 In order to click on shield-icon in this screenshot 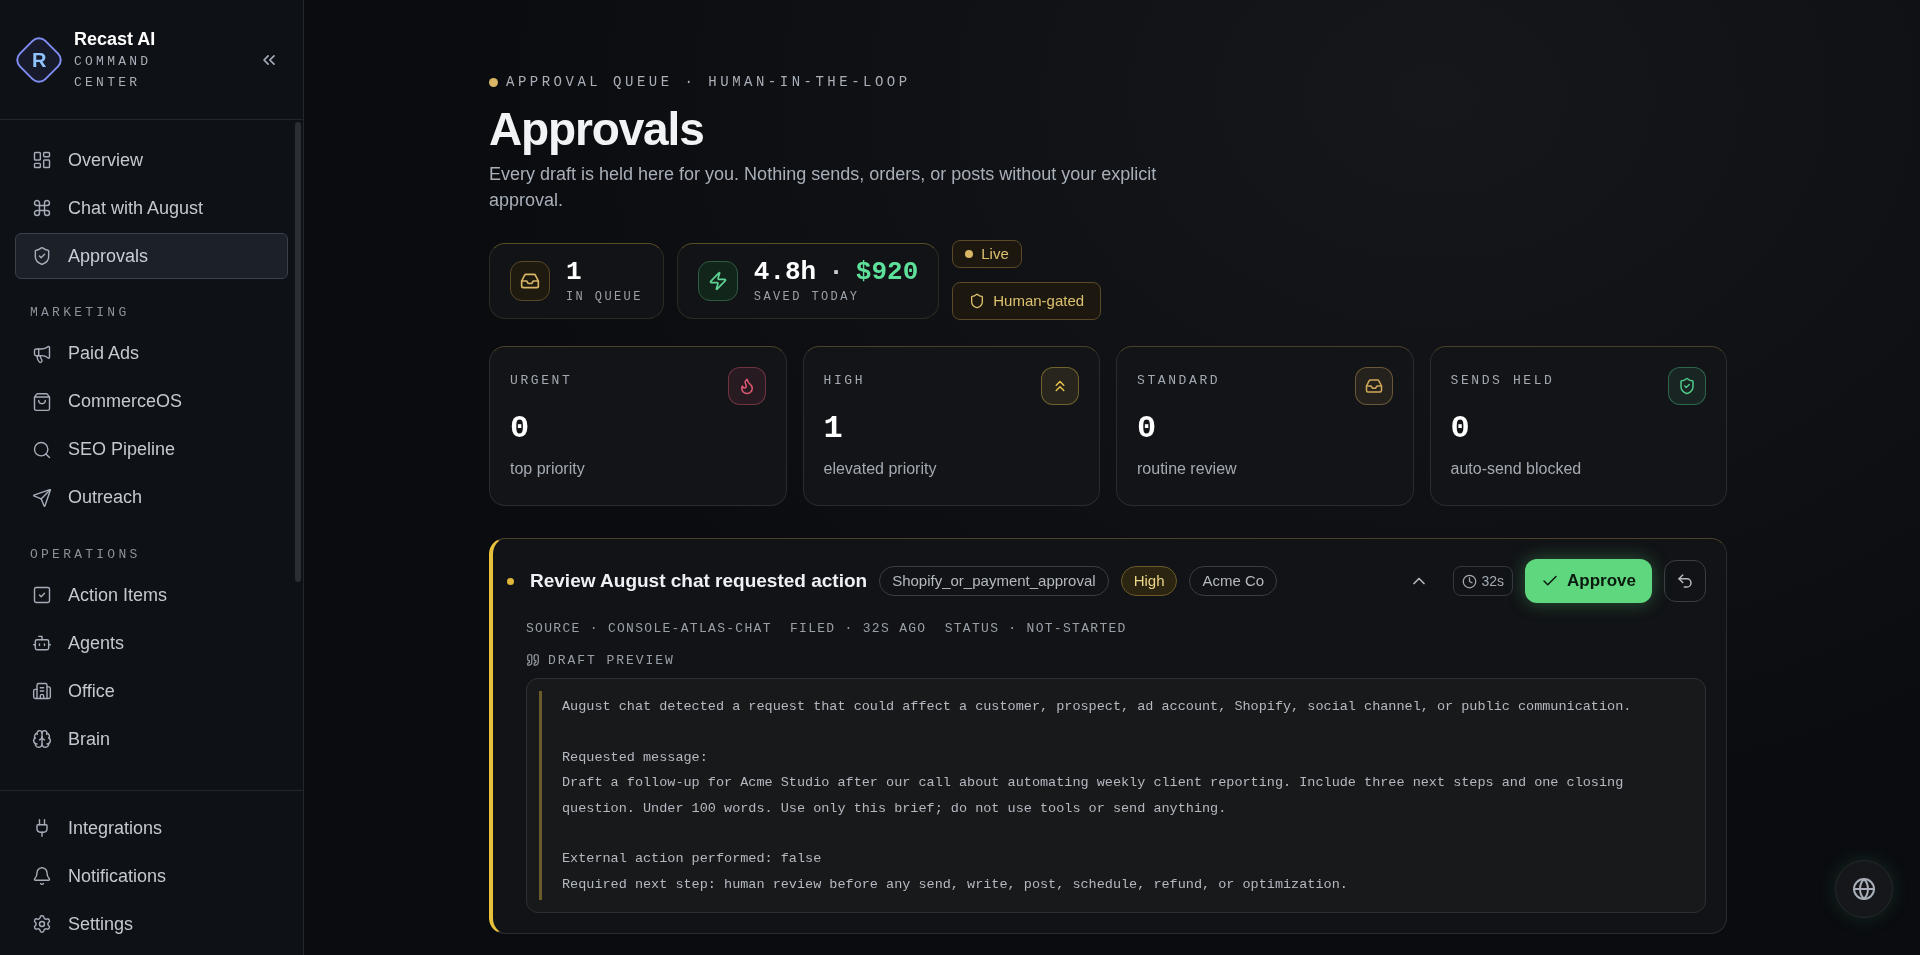, I will do `click(977, 301)`.